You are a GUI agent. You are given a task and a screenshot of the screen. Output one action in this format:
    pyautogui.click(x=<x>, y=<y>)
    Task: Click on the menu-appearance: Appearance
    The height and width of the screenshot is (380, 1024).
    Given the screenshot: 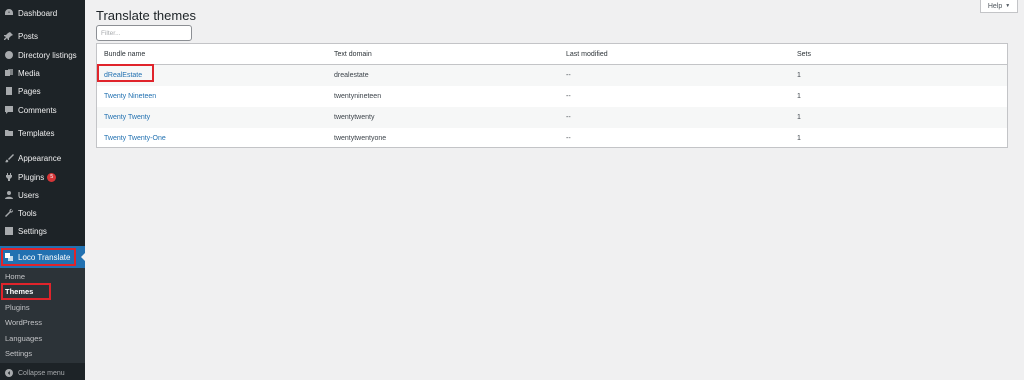 What is the action you would take?
    pyautogui.click(x=42, y=158)
    